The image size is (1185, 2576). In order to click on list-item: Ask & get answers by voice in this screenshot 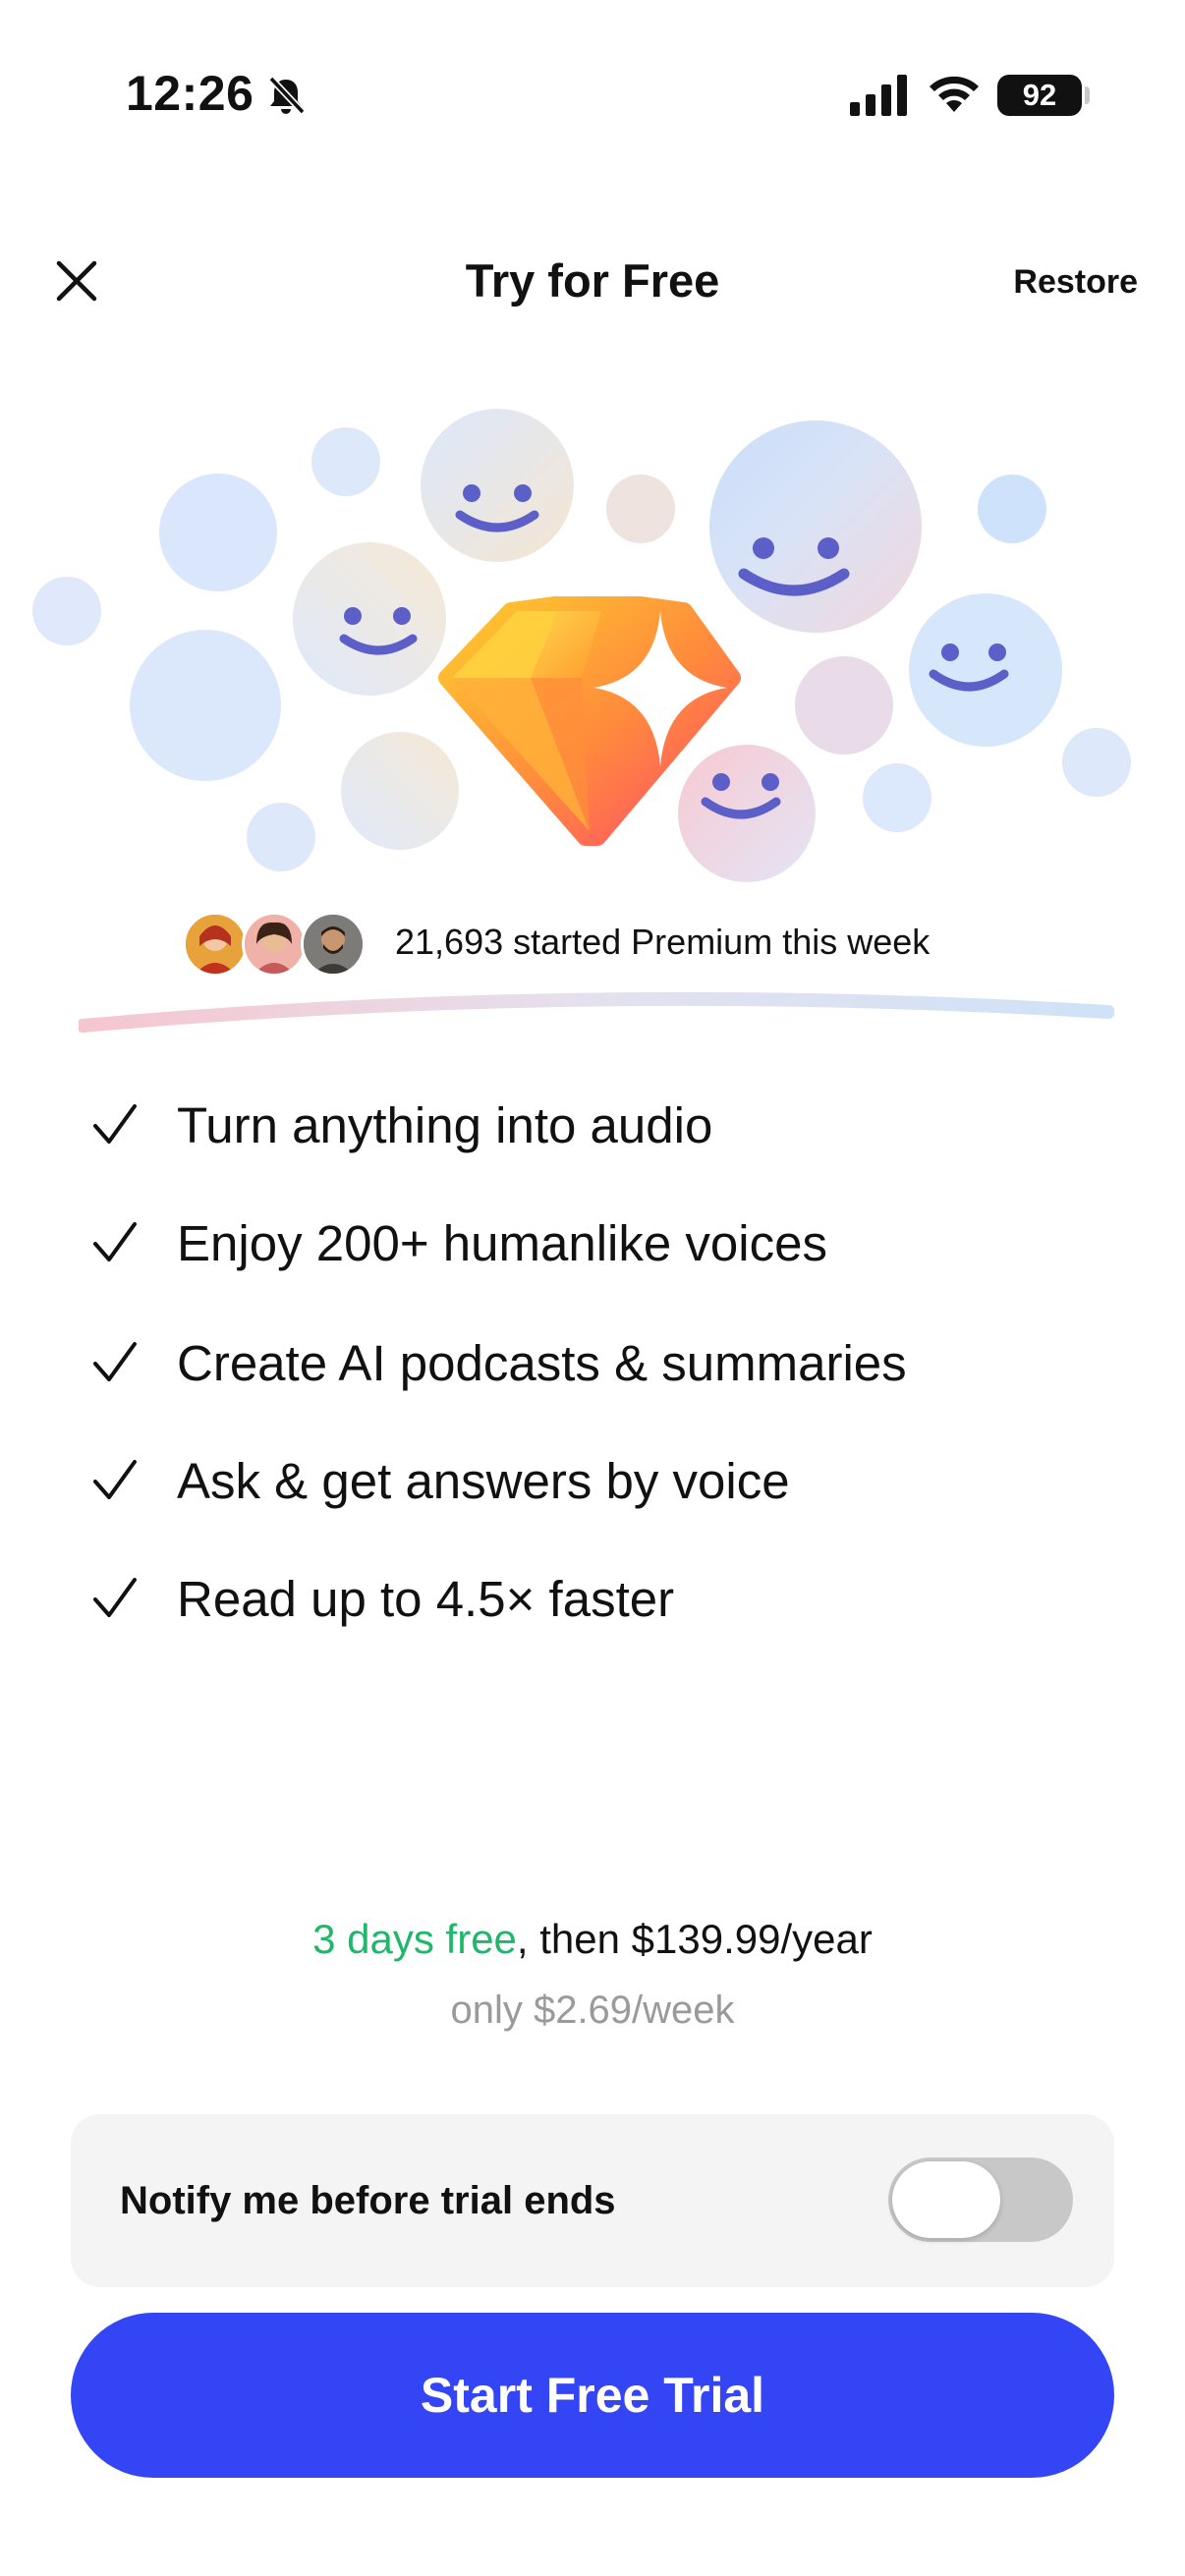, I will do `click(441, 1480)`.